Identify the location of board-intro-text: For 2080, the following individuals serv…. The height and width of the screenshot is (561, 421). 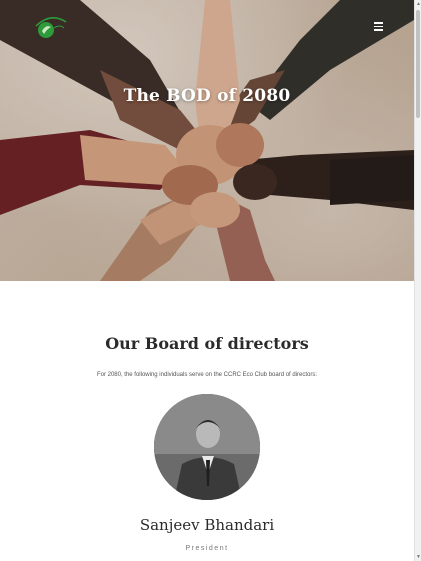
(207, 375).